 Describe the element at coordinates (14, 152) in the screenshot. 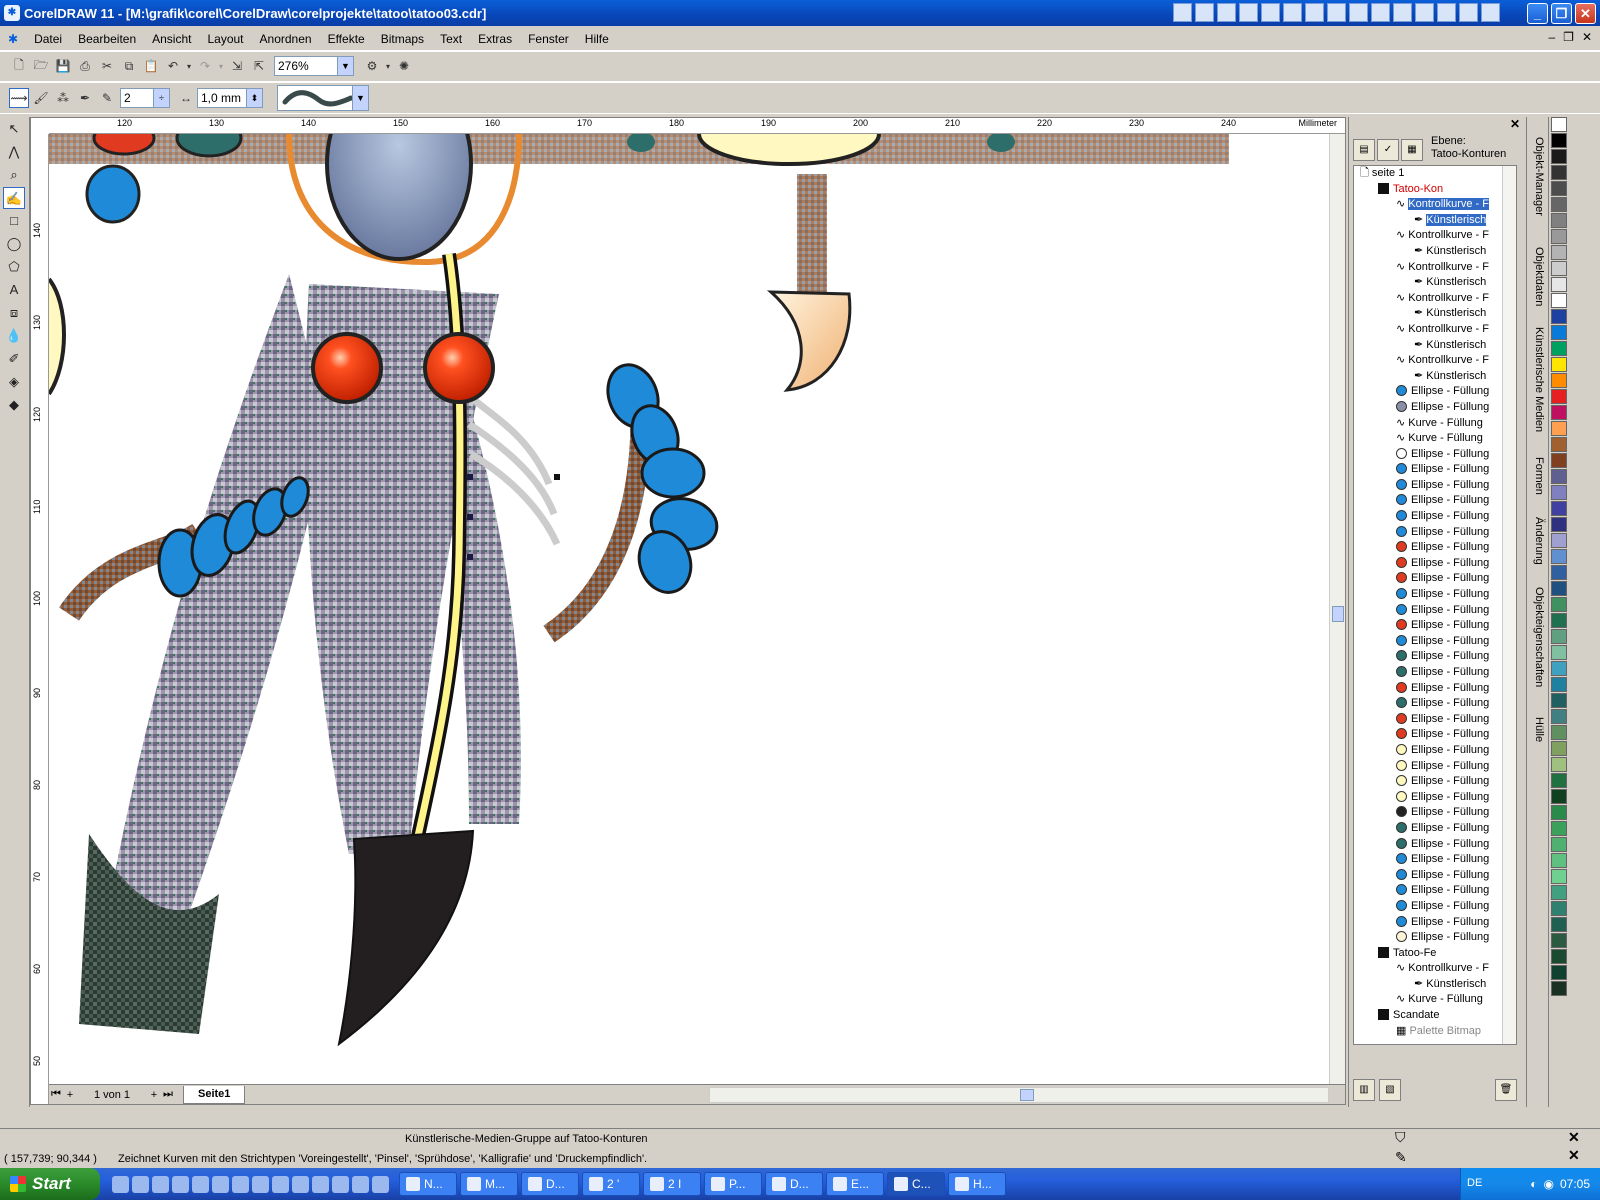

I see `shape-tool-icon: ⋀` at that location.